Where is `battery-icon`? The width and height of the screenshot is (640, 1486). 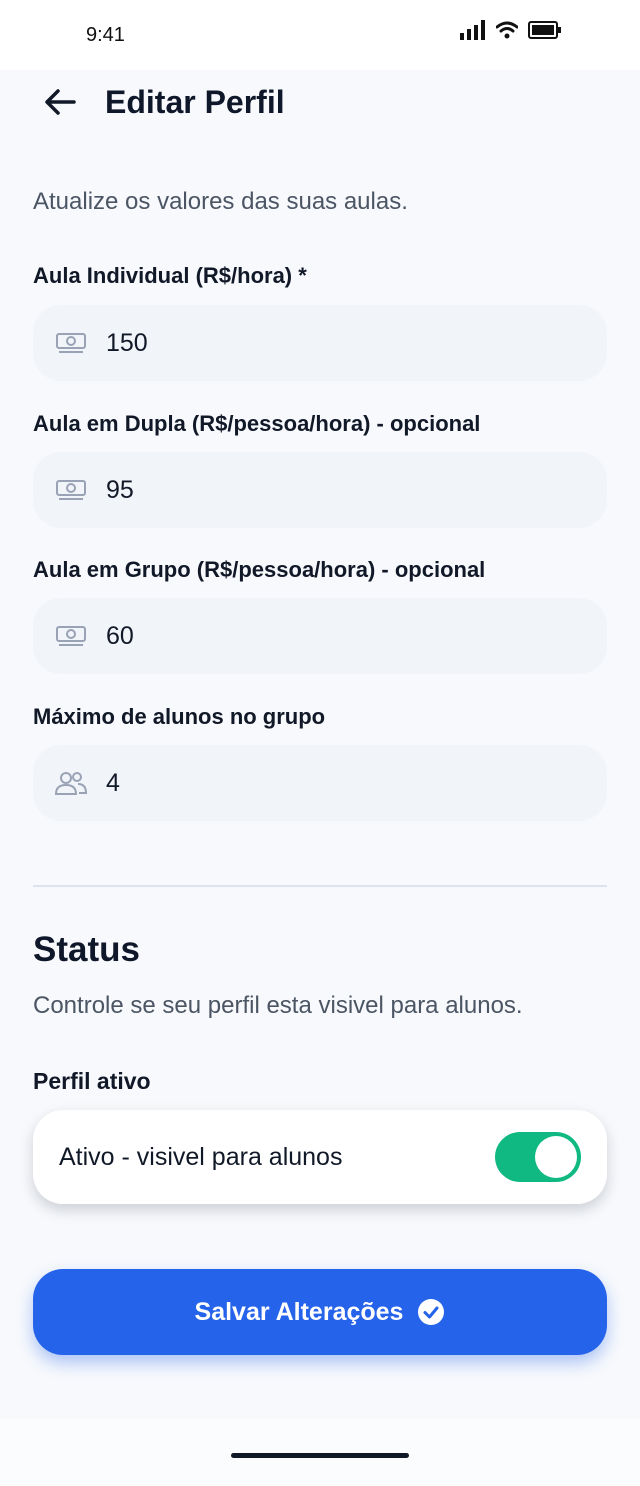 battery-icon is located at coordinates (545, 32).